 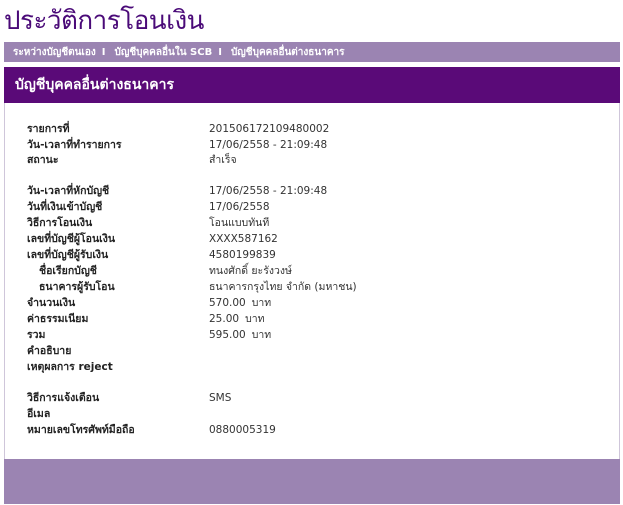 What do you see at coordinates (312, 85) in the screenshot?
I see `section-header: บัญชีบุคคลอื่นต่างธนาคาร` at bounding box center [312, 85].